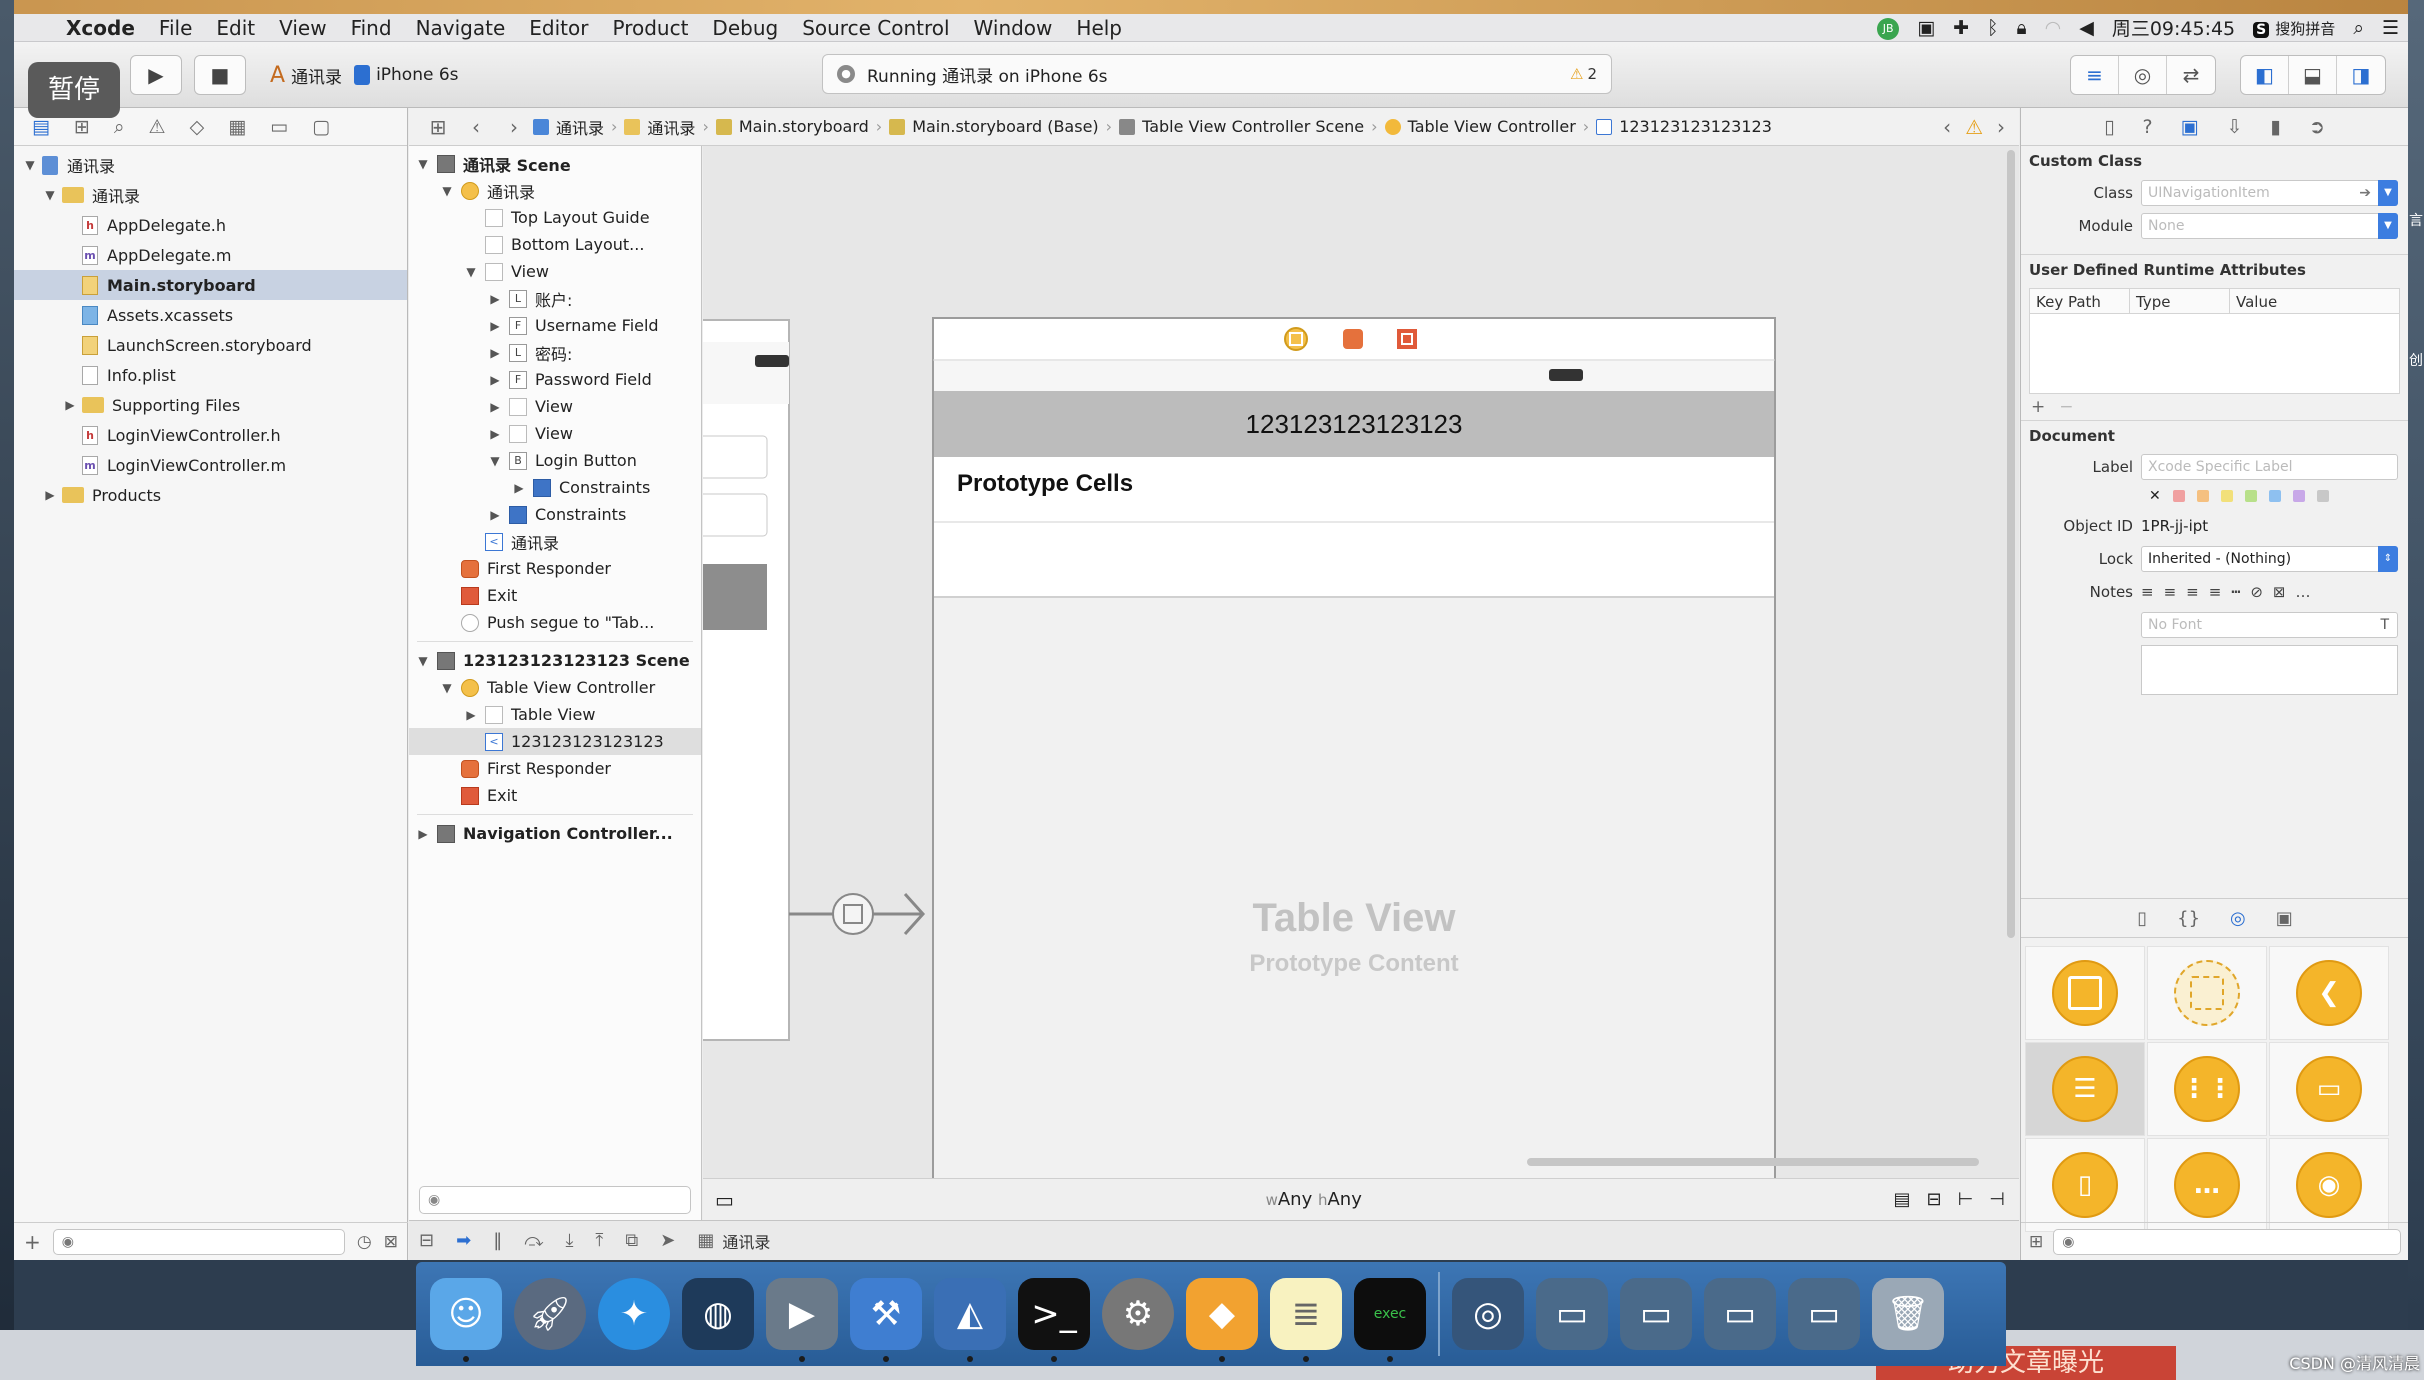  I want to click on outline-item: ▼ View, so click(555, 271).